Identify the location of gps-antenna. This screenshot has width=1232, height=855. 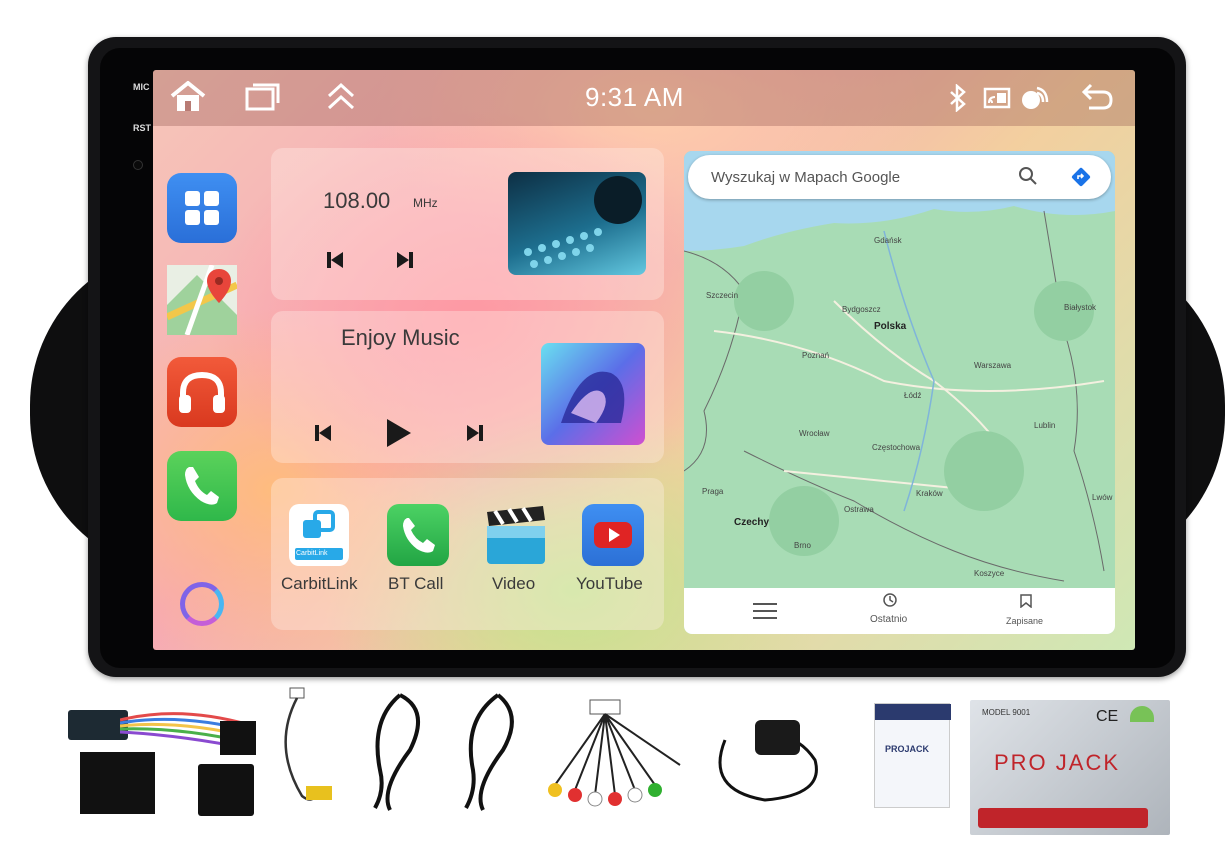
(768, 761).